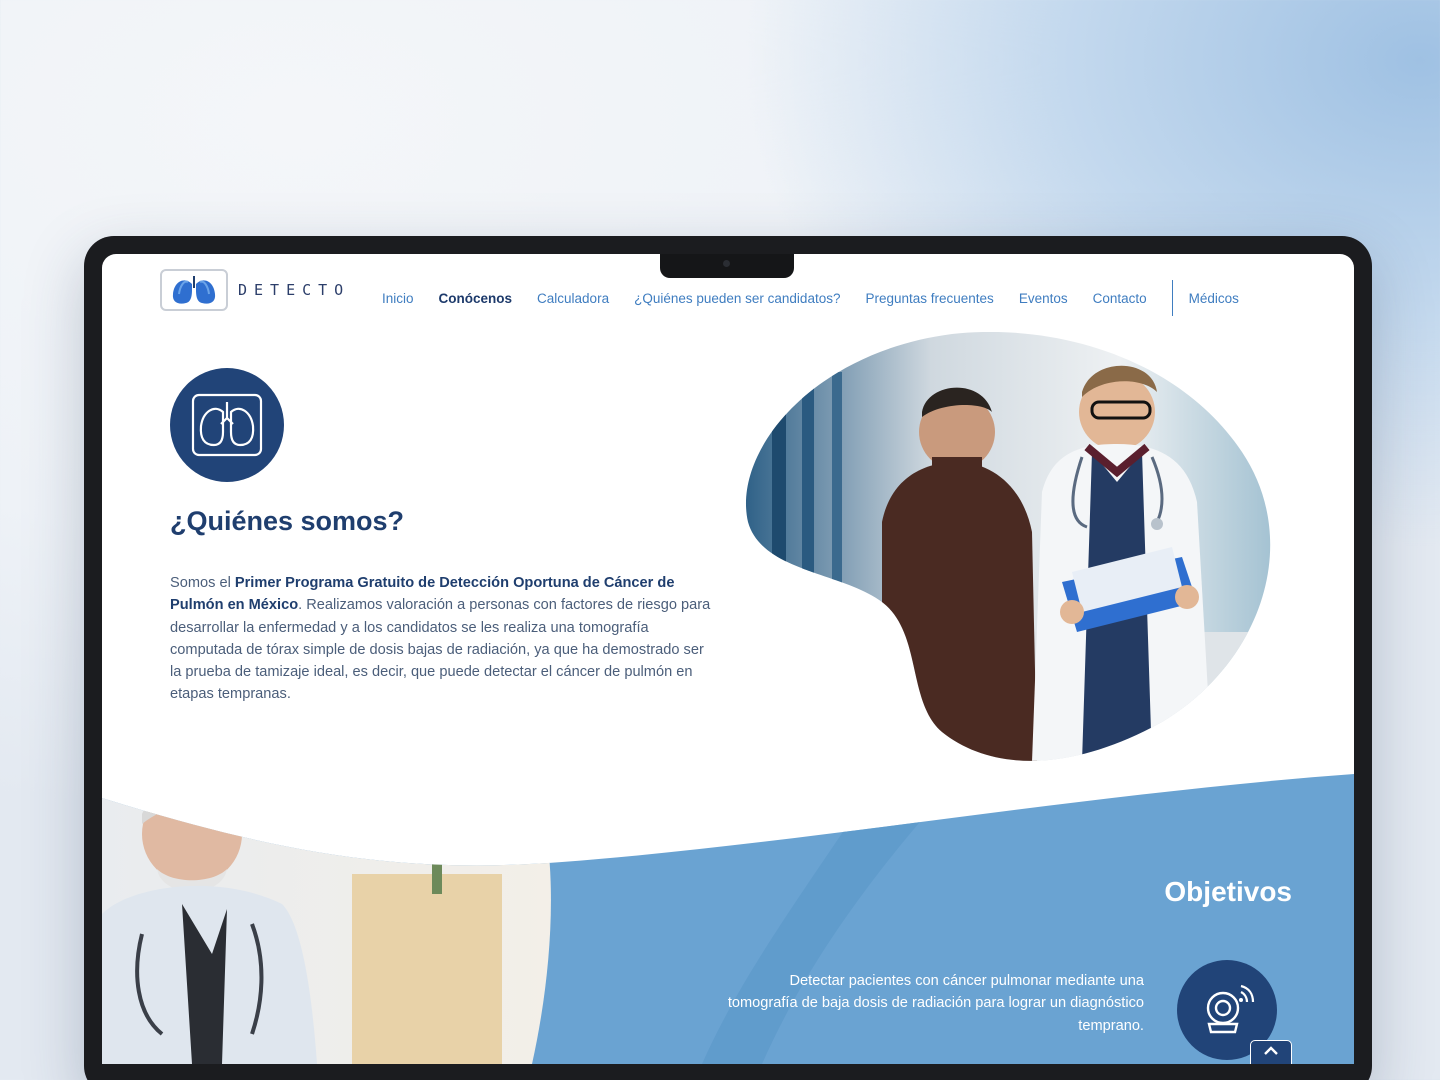 Image resolution: width=1440 pixels, height=1080 pixels. Describe the element at coordinates (1008, 546) in the screenshot. I see `doctor-patient-photo` at that location.